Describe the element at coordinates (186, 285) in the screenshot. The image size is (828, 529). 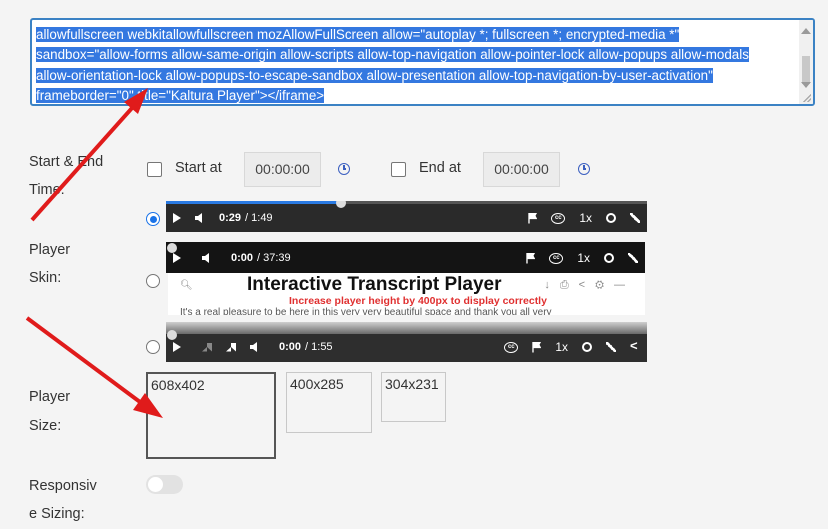
I see `search-icon: 🔍︎` at that location.